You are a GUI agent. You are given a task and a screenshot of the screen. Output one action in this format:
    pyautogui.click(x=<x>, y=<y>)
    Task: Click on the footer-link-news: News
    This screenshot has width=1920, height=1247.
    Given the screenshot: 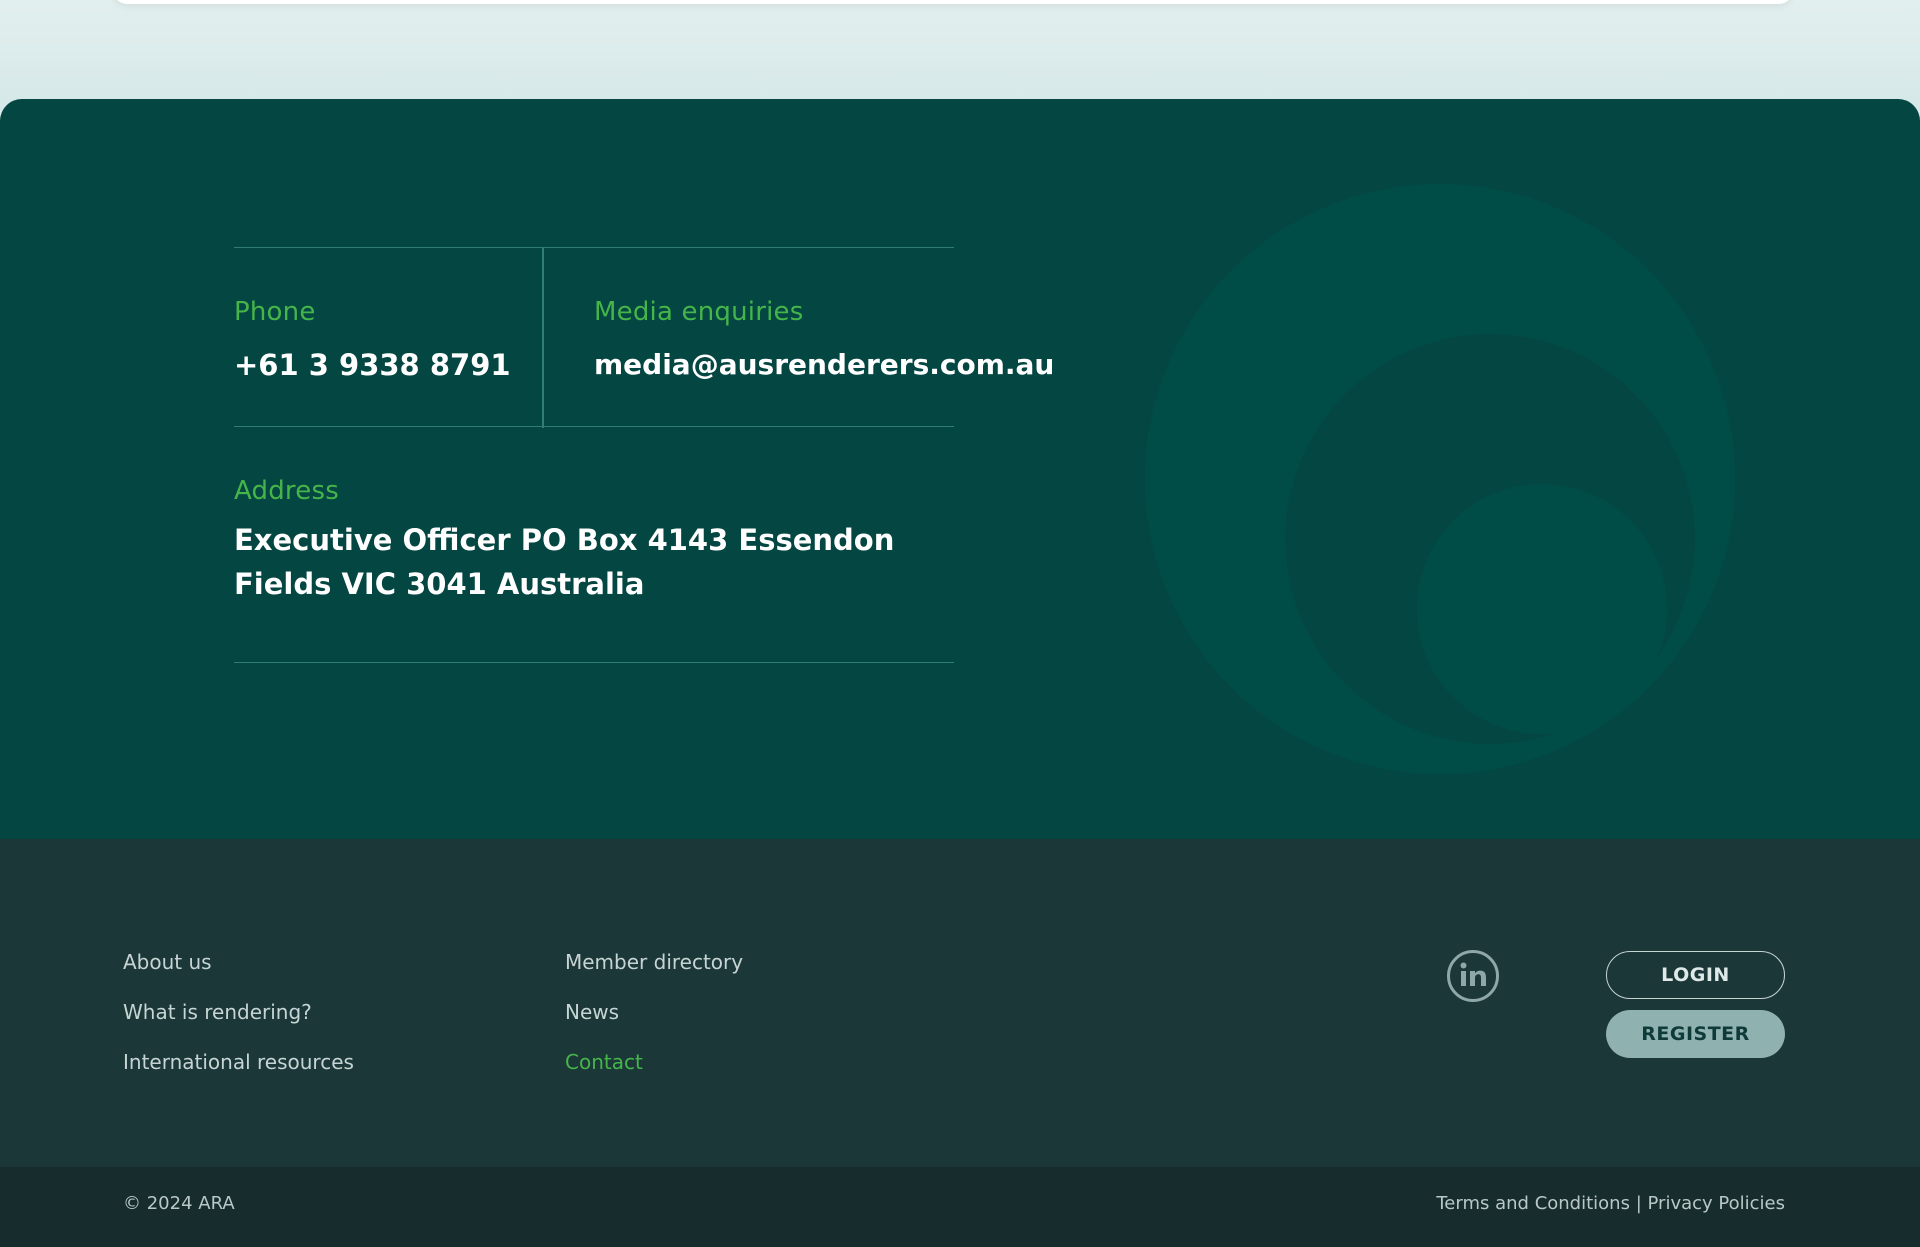 What is the action you would take?
    pyautogui.click(x=654, y=1012)
    